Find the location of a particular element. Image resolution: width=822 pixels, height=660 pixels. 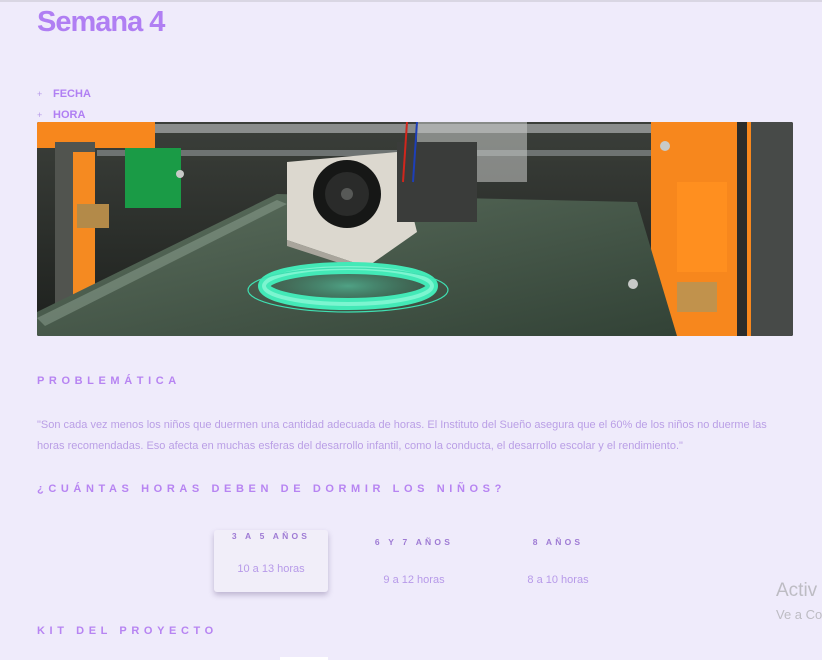

age-tab-value: 10 a 13 horas is located at coordinates (271, 569).